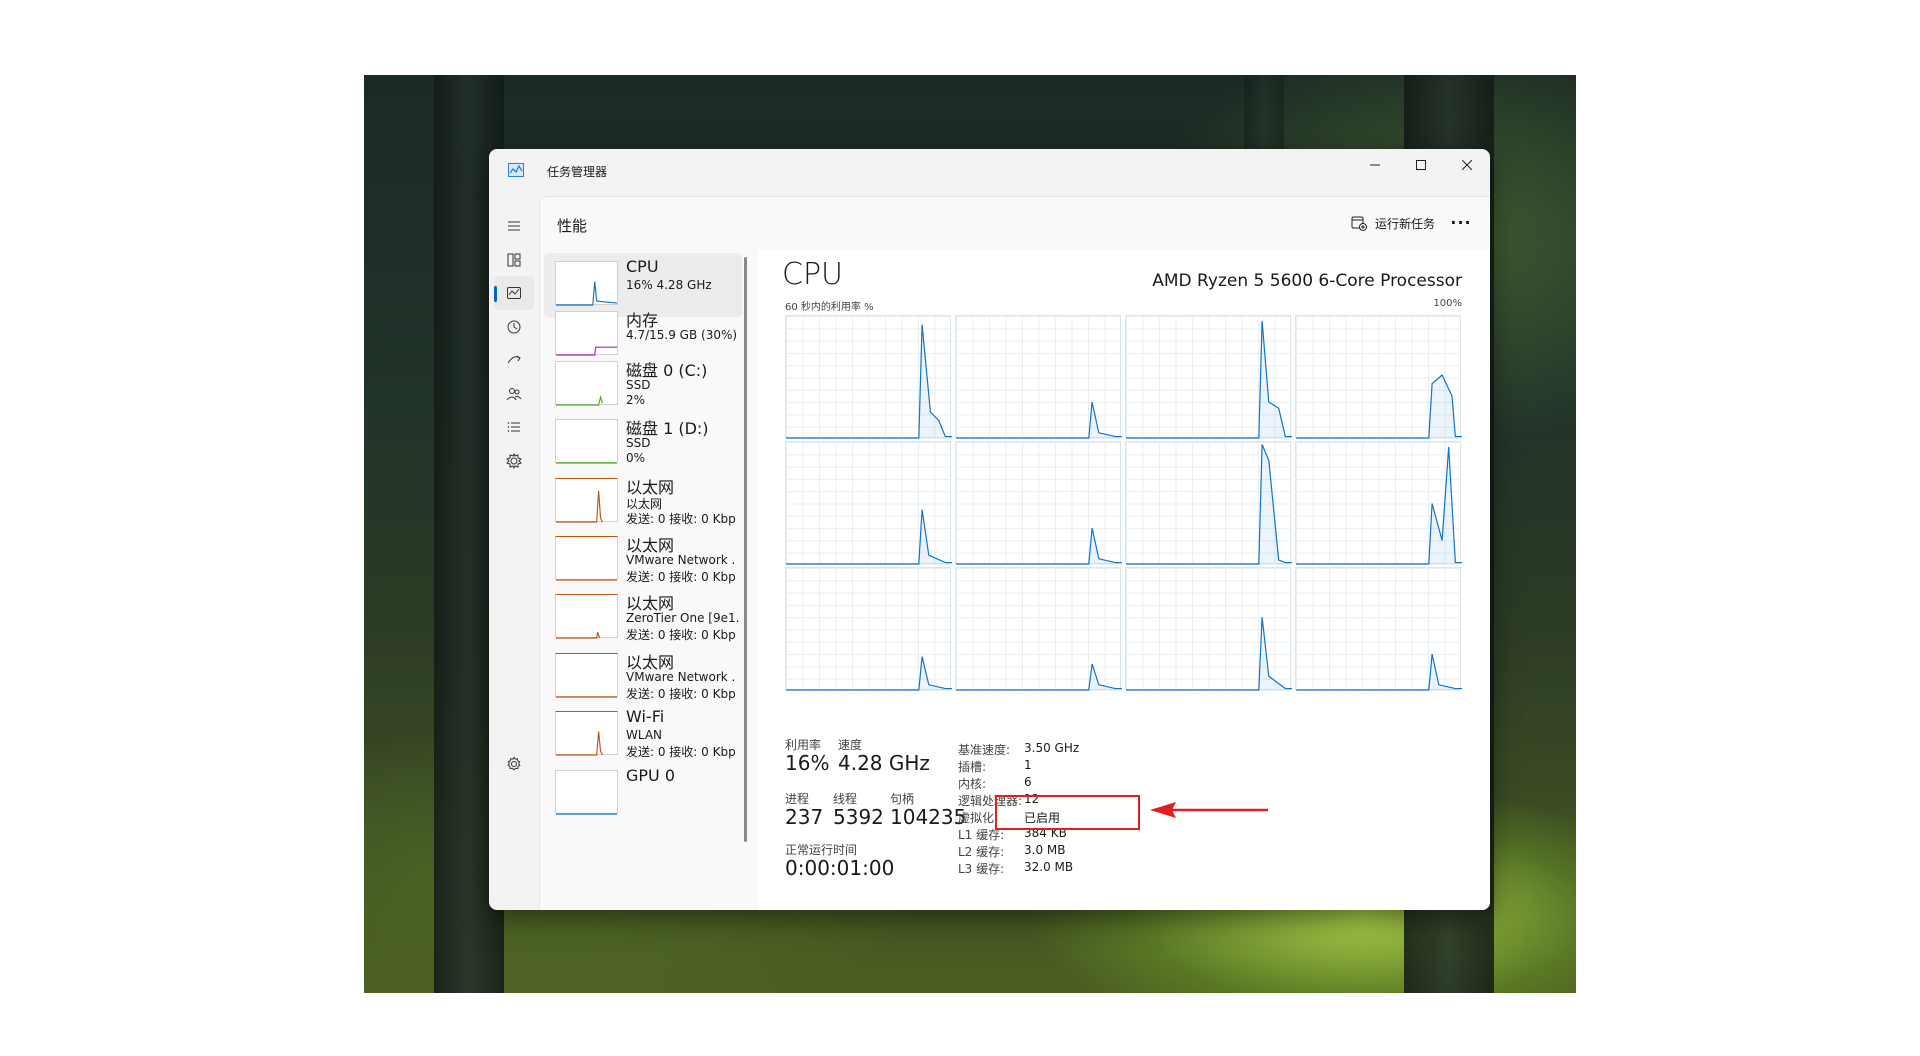 The width and height of the screenshot is (1920, 1056). Describe the element at coordinates (514, 554) in the screenshot. I see `navigation-rail` at that location.